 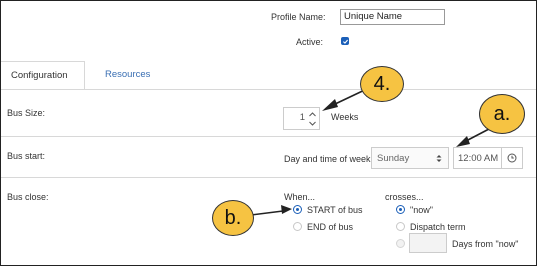 I want to click on callout-a-label: a., so click(x=502, y=113).